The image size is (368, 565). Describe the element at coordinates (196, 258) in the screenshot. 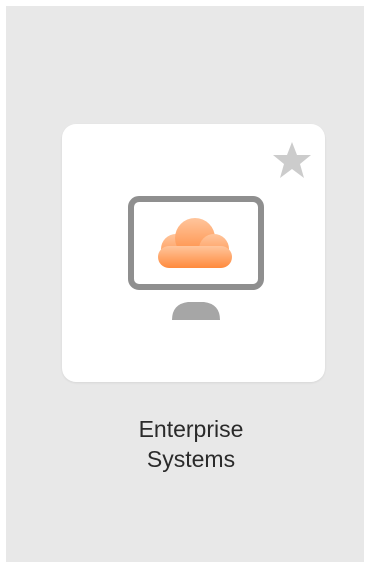

I see `cloud-monitor-icon` at that location.